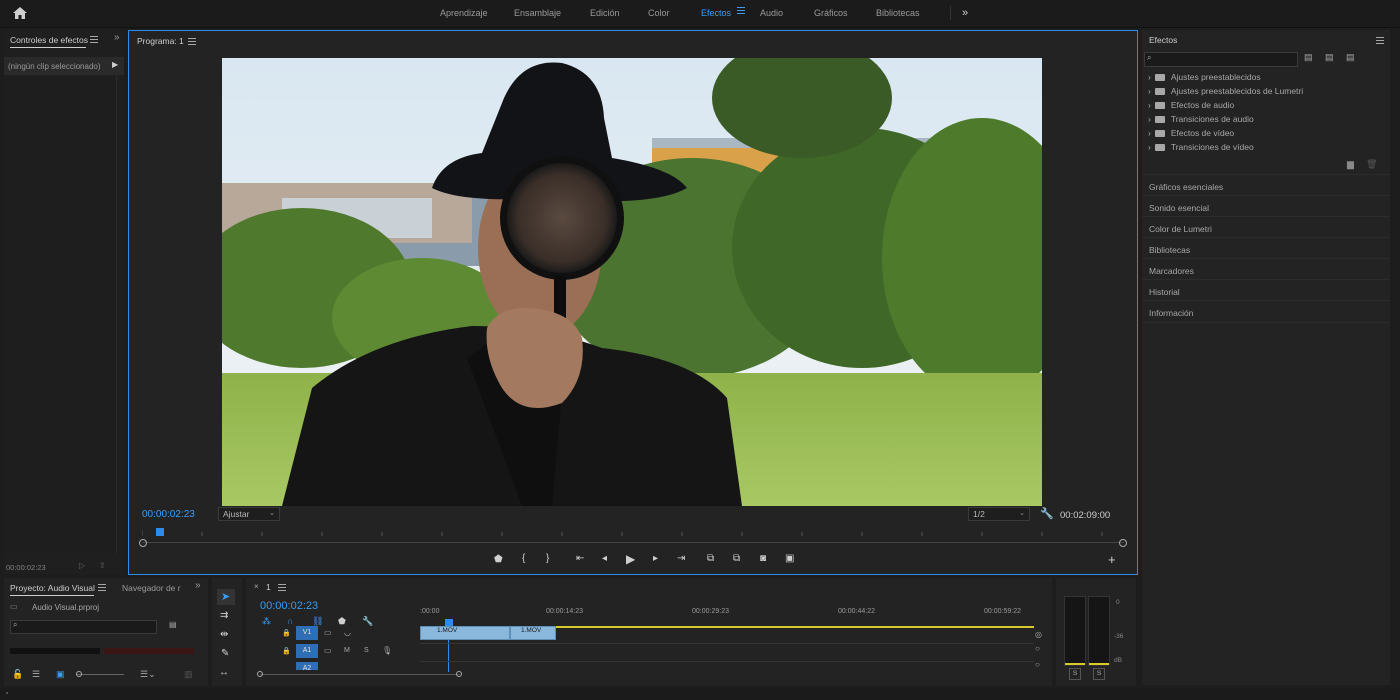 The width and height of the screenshot is (1400, 700). I want to click on media-browser-tab: Navegador de r, so click(151, 588).